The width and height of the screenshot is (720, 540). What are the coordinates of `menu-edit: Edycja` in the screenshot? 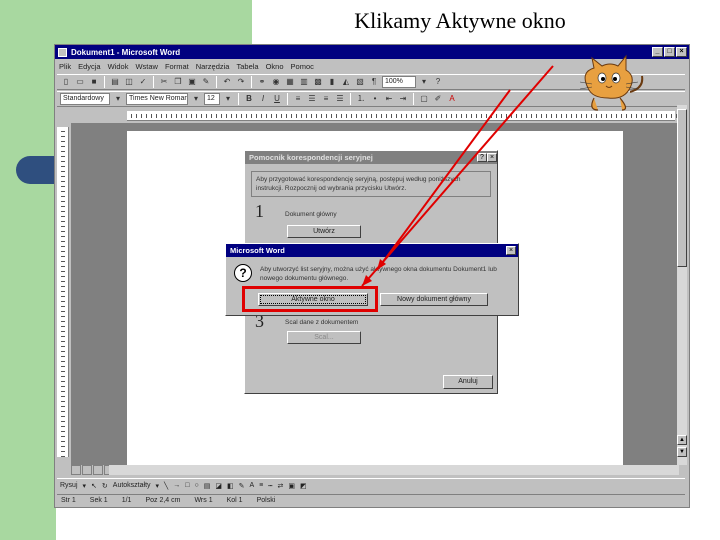 It's located at (89, 66).